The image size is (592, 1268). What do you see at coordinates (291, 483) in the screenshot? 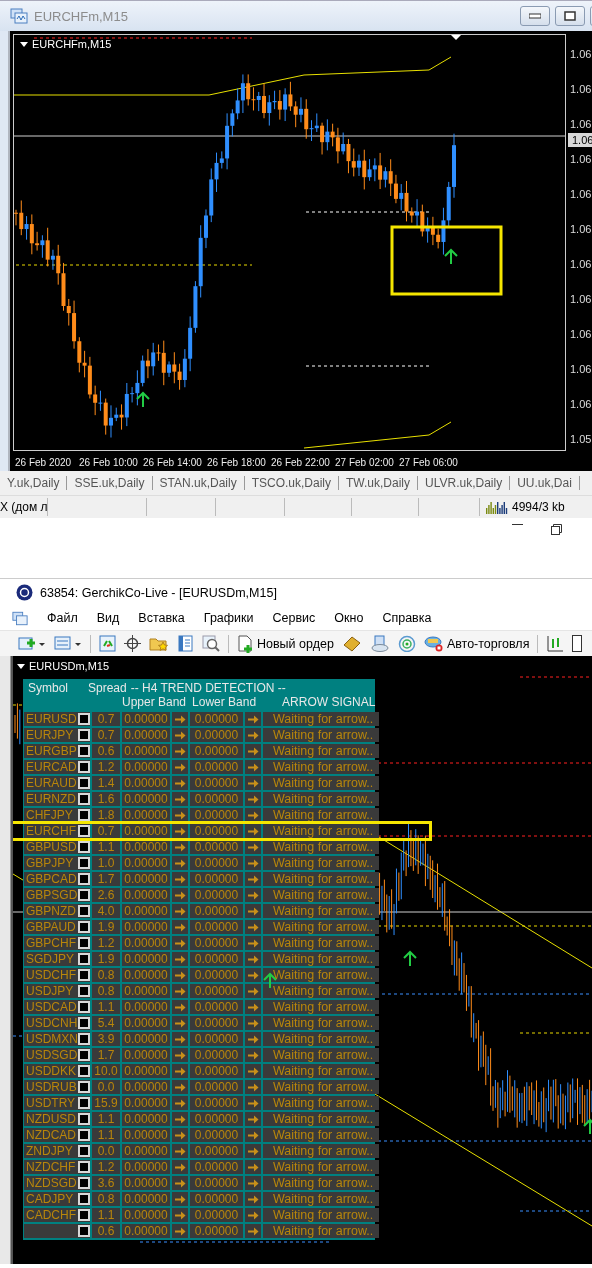
I see `chart-tab: TSCO.uk,Daily` at bounding box center [291, 483].